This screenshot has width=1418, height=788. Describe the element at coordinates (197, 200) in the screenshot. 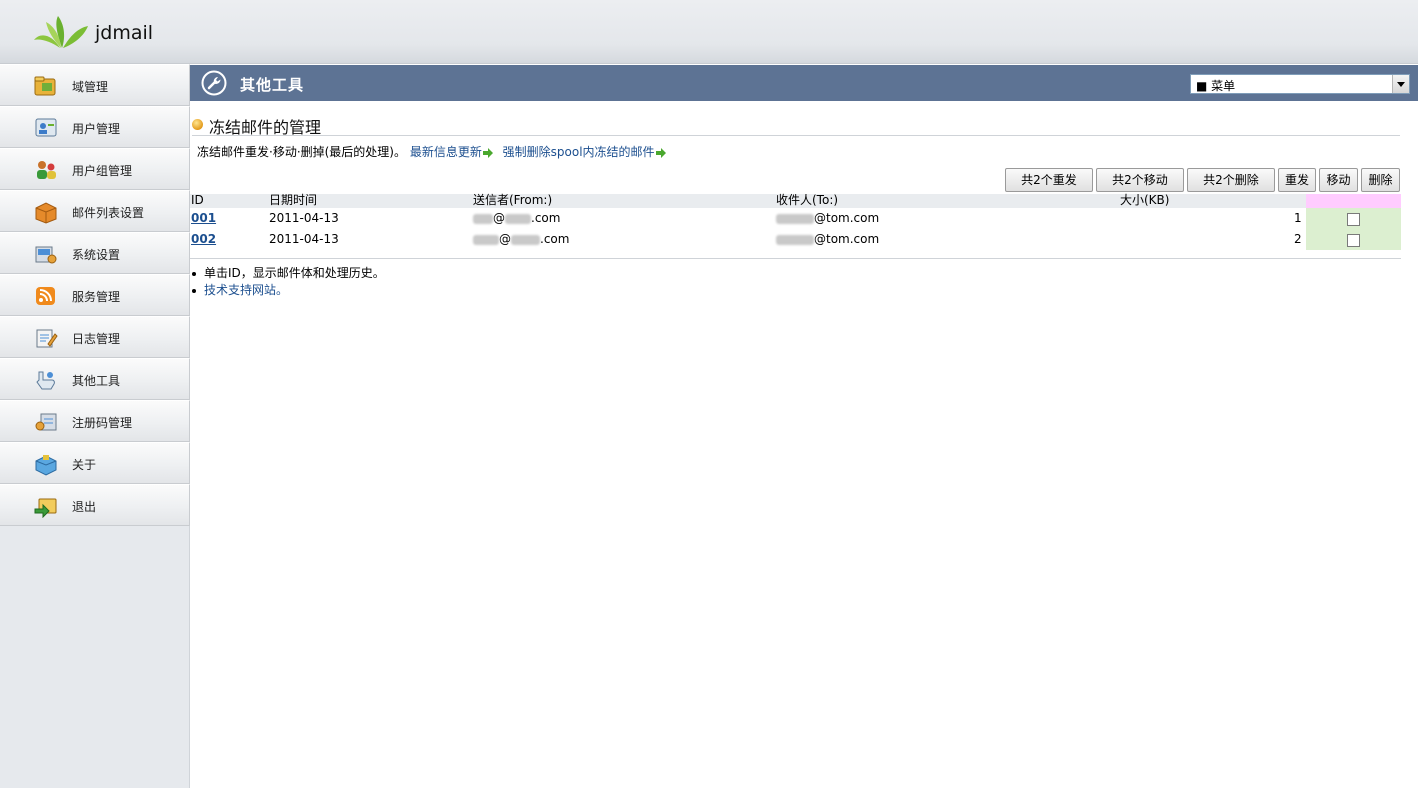

I see `col-id: ID` at that location.